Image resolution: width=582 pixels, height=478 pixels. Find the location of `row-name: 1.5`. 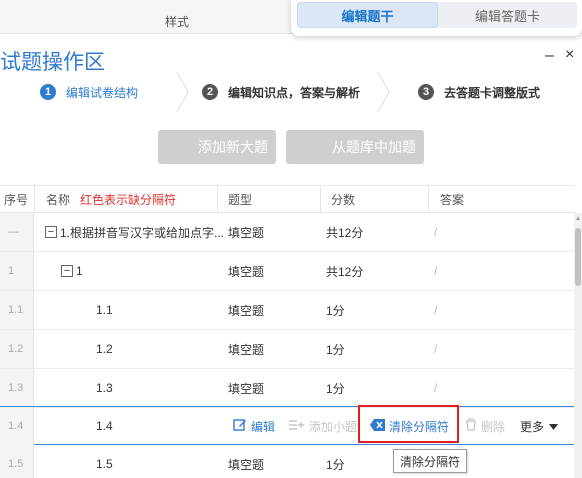

row-name: 1.5 is located at coordinates (104, 464).